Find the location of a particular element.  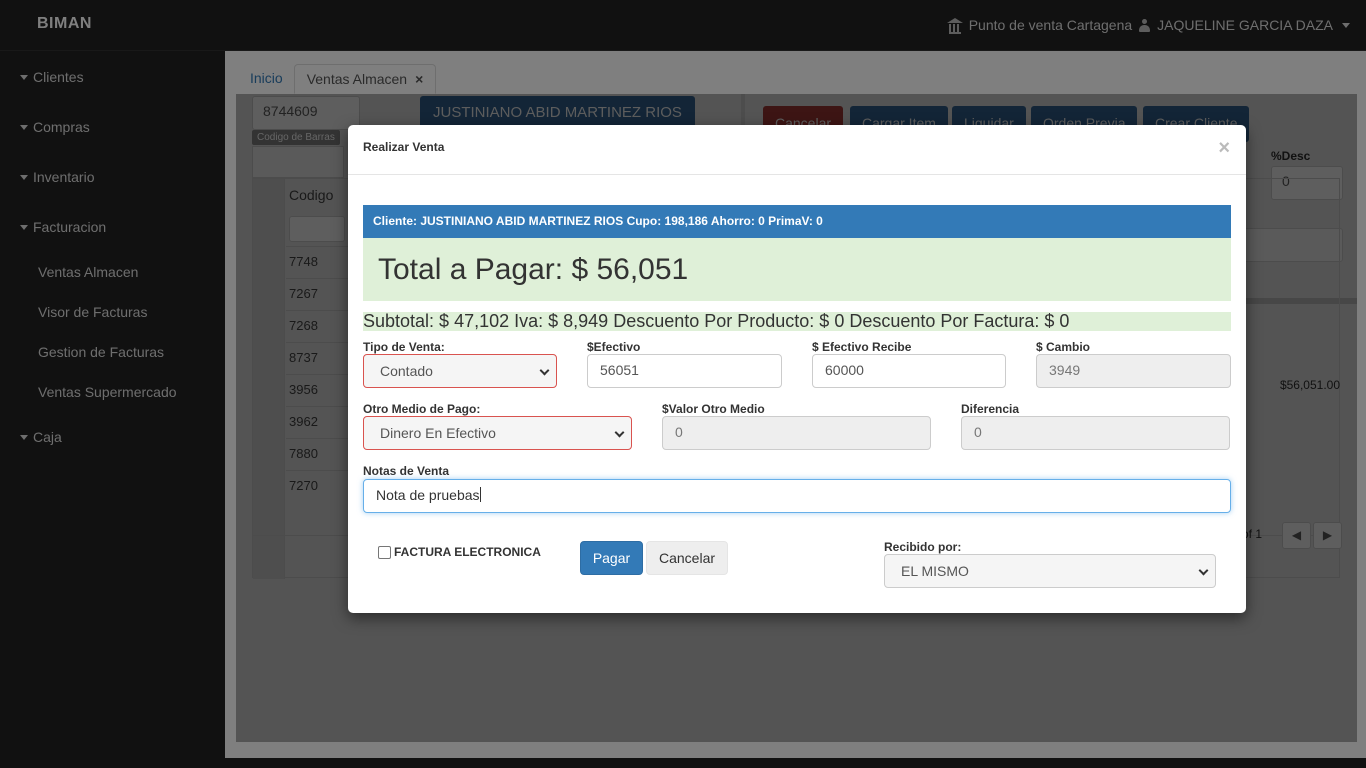

recibido-select: EL MISMO is located at coordinates (1050, 571).